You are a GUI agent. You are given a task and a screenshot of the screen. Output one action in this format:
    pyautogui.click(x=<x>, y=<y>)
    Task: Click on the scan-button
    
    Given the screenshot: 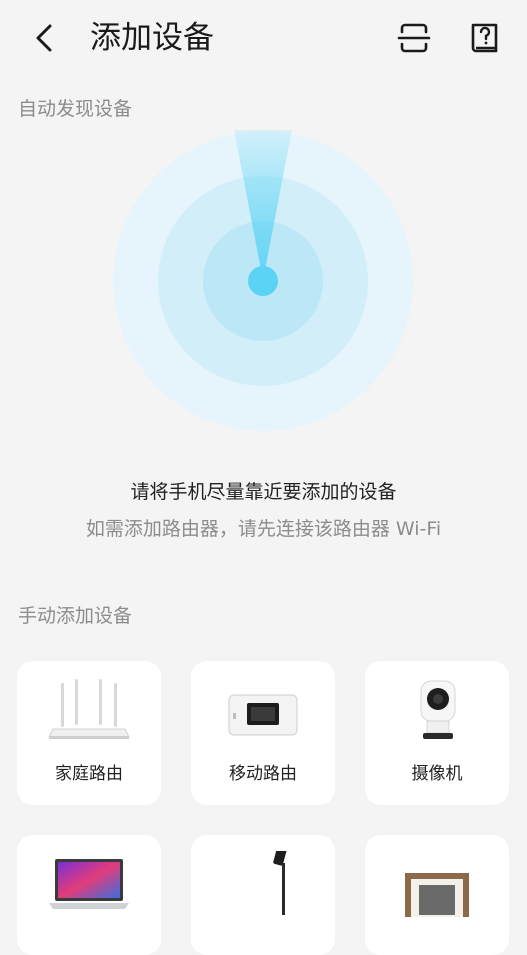 What is the action you would take?
    pyautogui.click(x=414, y=38)
    